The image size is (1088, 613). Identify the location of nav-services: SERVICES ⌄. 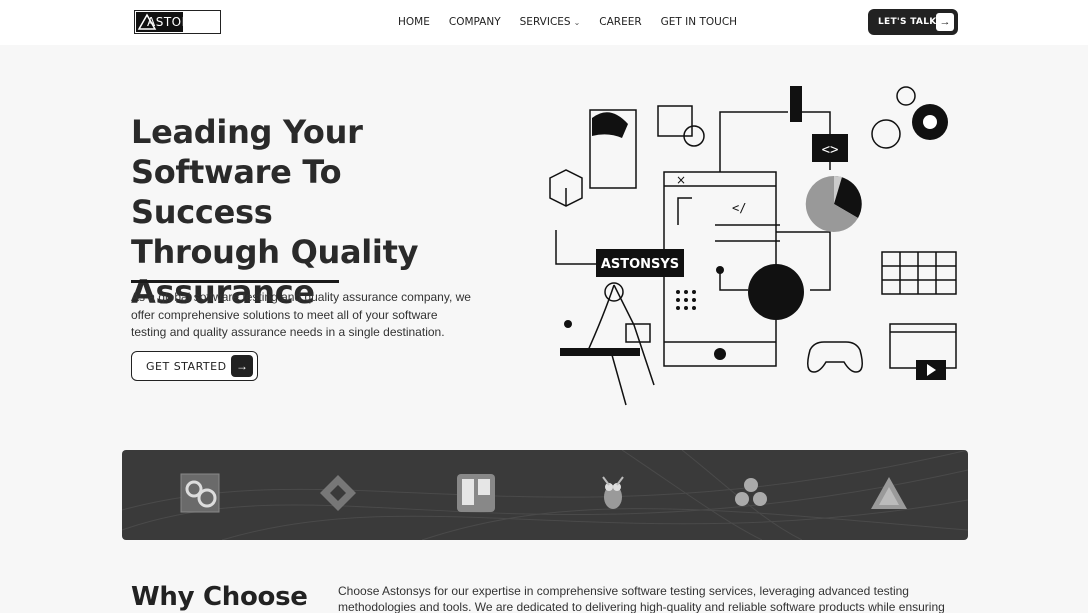
(550, 22).